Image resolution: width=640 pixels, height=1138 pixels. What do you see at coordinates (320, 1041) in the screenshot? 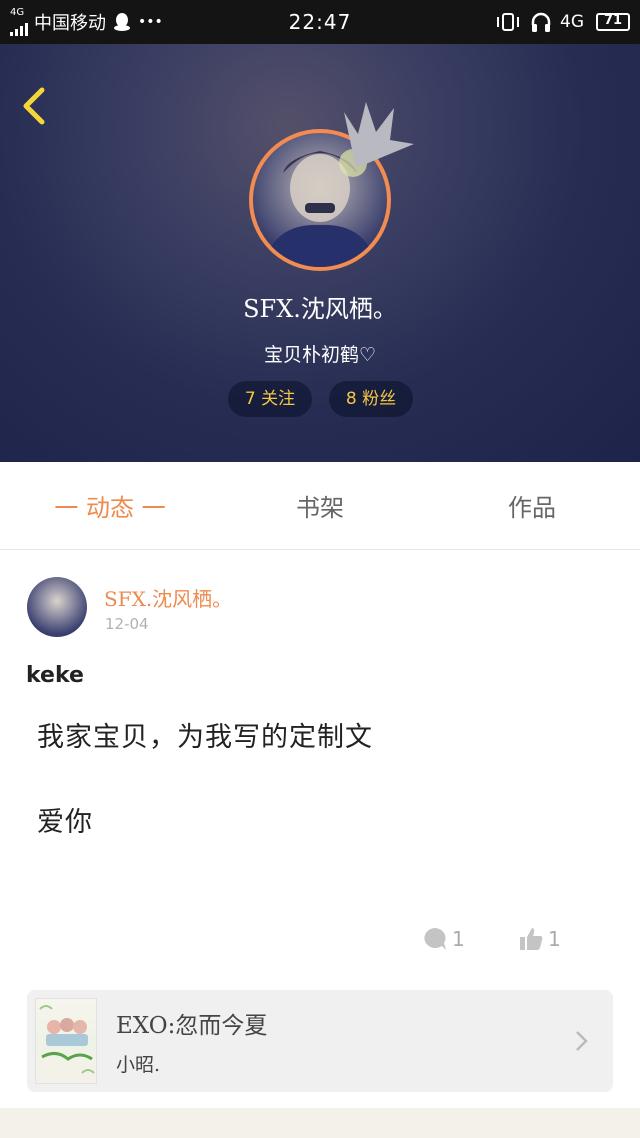
I see `linked-book-card: EXO:忽而今夏 小昭.` at bounding box center [320, 1041].